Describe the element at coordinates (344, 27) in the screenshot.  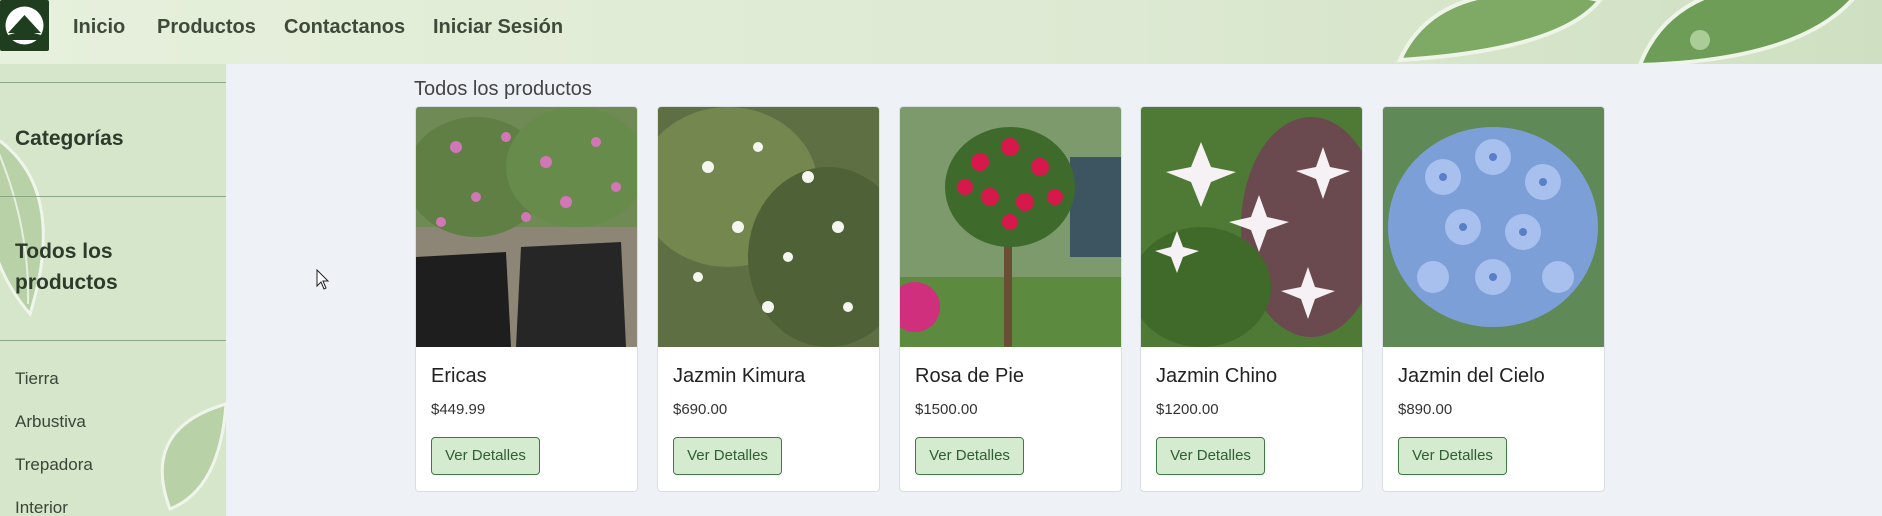
I see `nav-link-contactanos: Contactanos` at that location.